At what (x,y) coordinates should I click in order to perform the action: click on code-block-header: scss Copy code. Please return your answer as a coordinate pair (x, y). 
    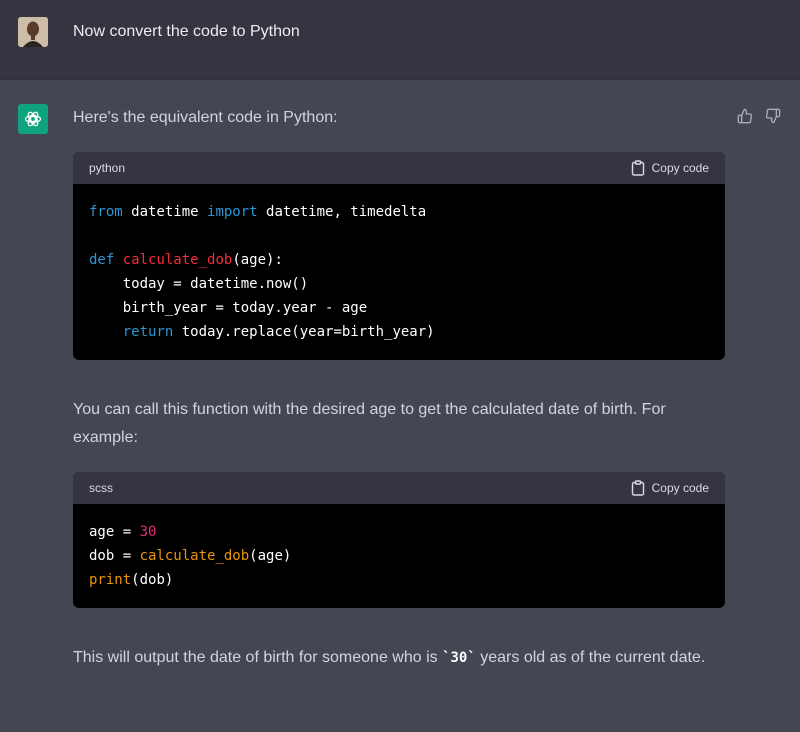
    Looking at the image, I should click on (399, 488).